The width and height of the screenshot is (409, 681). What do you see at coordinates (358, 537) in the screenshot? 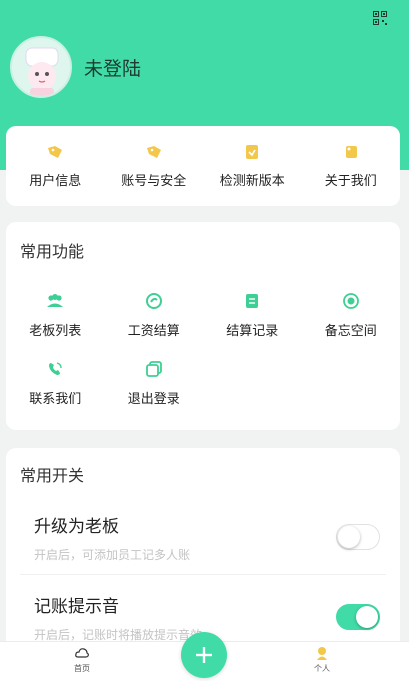
I see `upgrade-boss-toggle` at bounding box center [358, 537].